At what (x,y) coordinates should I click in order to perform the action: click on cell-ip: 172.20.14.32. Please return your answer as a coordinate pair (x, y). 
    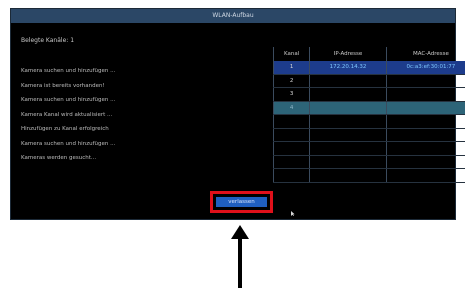
    Looking at the image, I should click on (348, 68).